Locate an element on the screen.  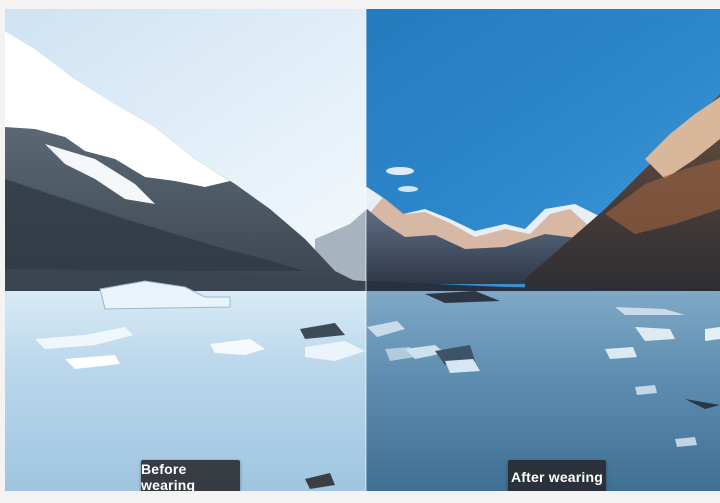
before-wearing-label: Before wearing is located at coordinates (190, 475).